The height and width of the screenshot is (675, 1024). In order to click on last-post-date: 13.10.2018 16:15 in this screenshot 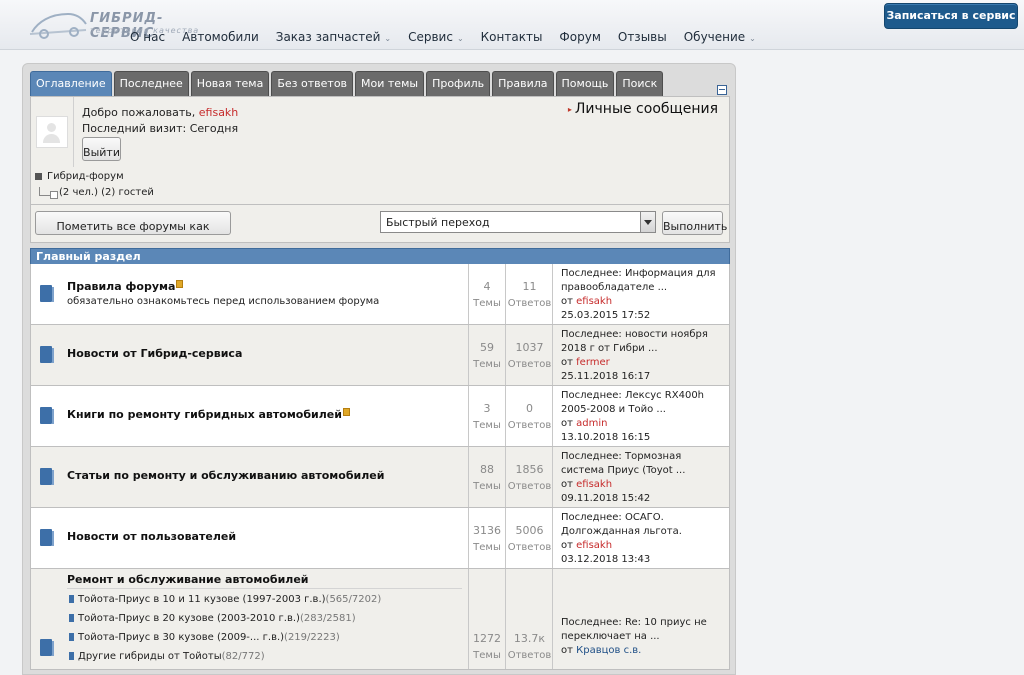, I will do `click(606, 437)`.